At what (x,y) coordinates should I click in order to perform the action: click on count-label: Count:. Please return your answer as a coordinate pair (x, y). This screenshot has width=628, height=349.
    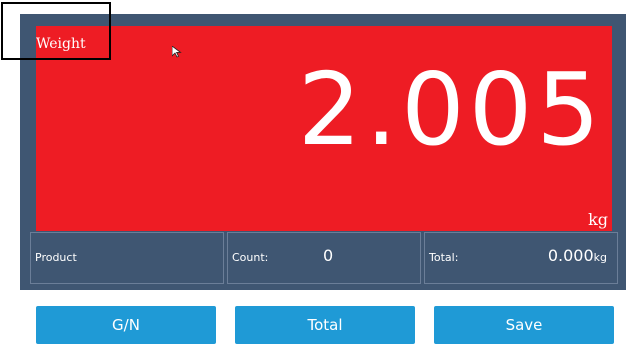
    Looking at the image, I should click on (250, 257).